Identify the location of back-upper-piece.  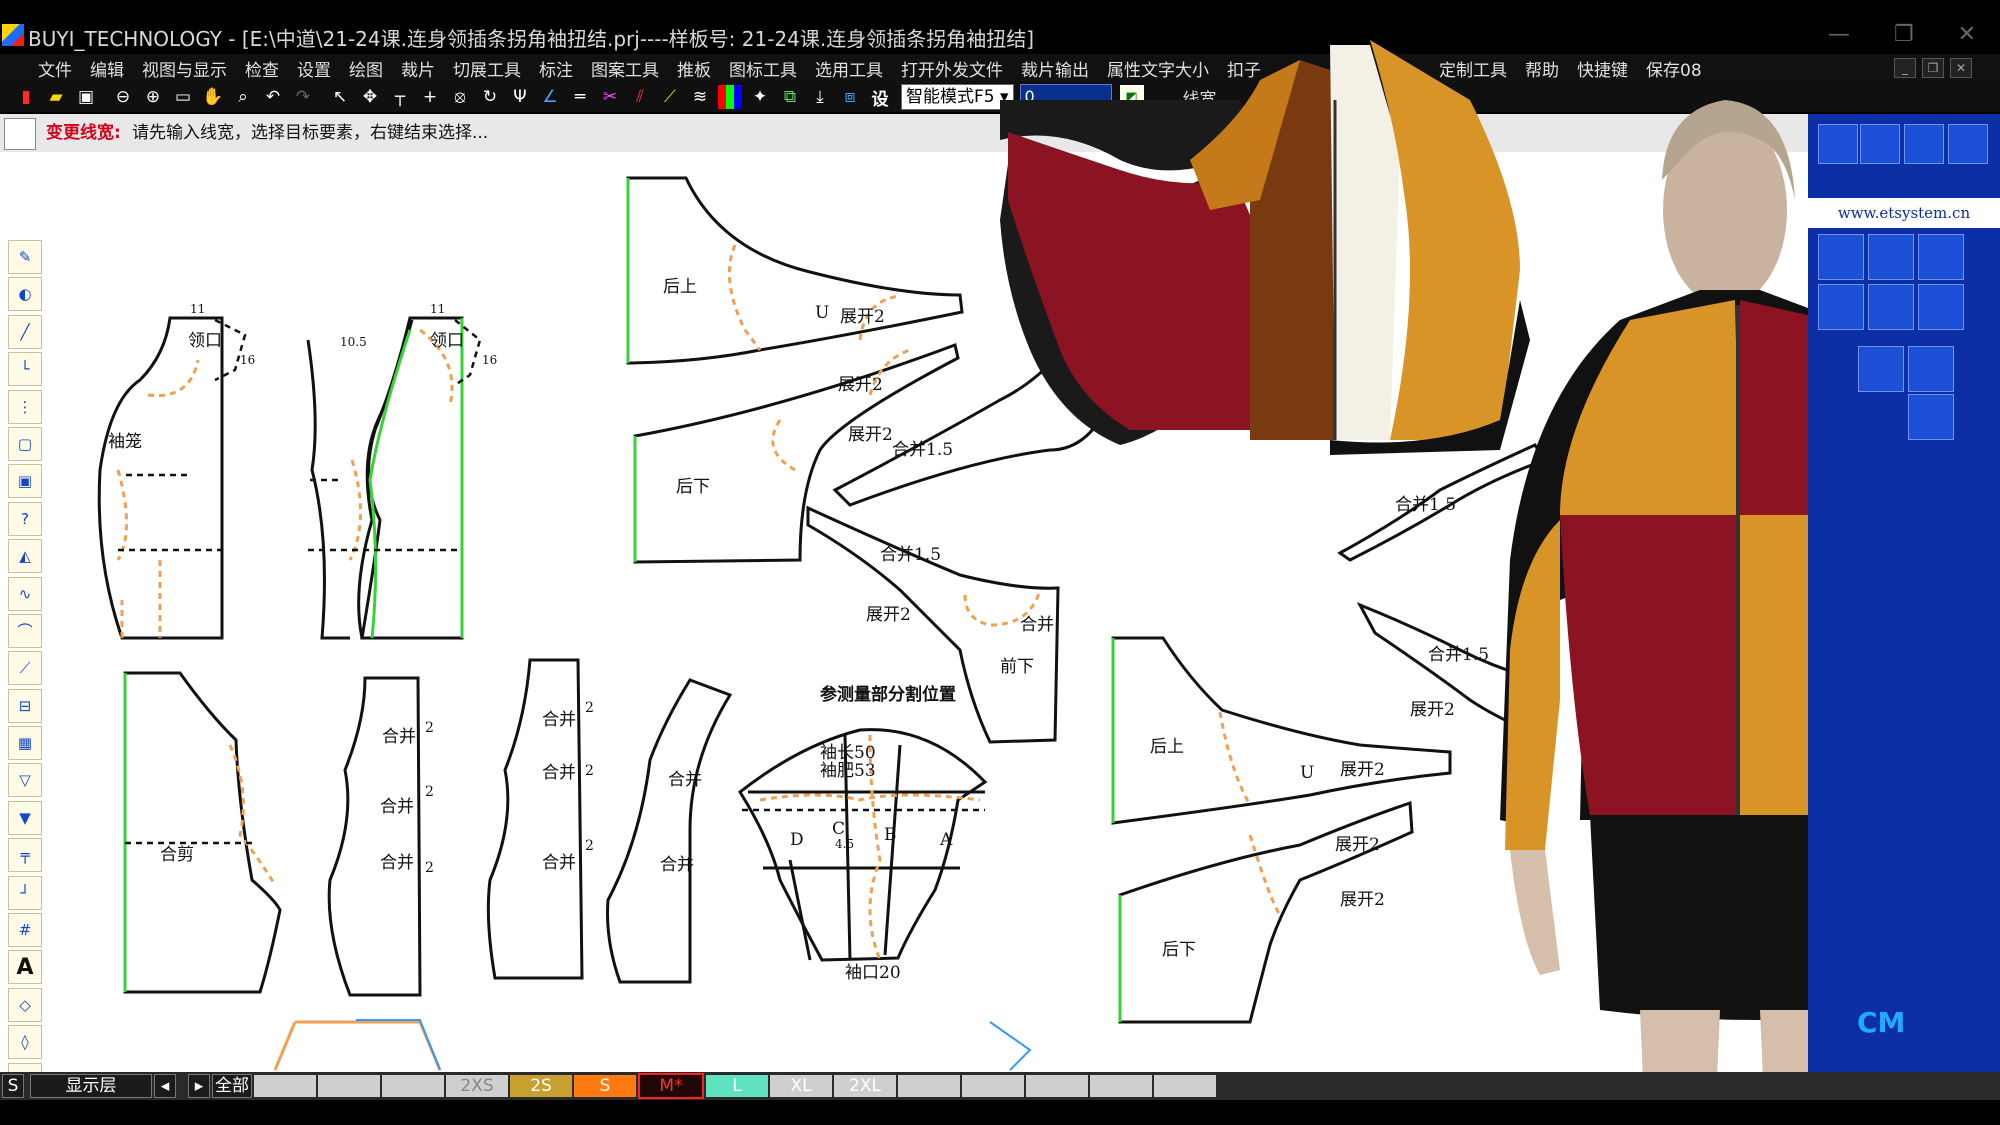
(795, 270).